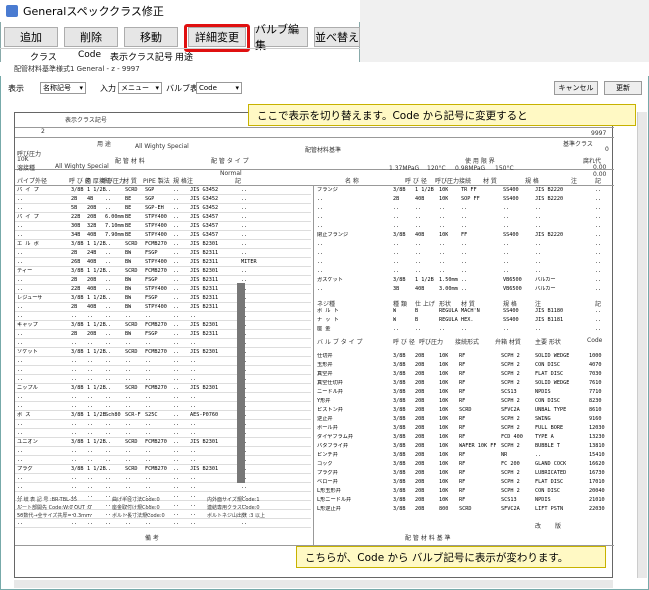  What do you see at coordinates (314, 492) in the screenshot?
I see `table-row: L形玉形弁 3/8B 20B 10K RF SCPH 2 CON DISC 20040` at bounding box center [314, 492].